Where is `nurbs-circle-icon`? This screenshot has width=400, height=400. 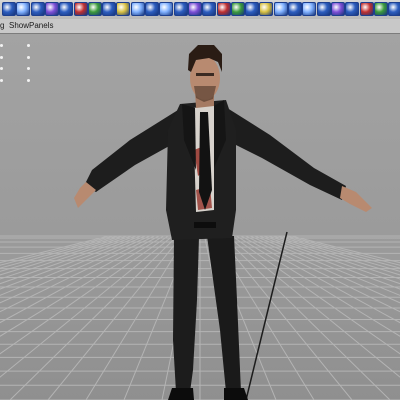
nurbs-circle-icon is located at coordinates (94, 9).